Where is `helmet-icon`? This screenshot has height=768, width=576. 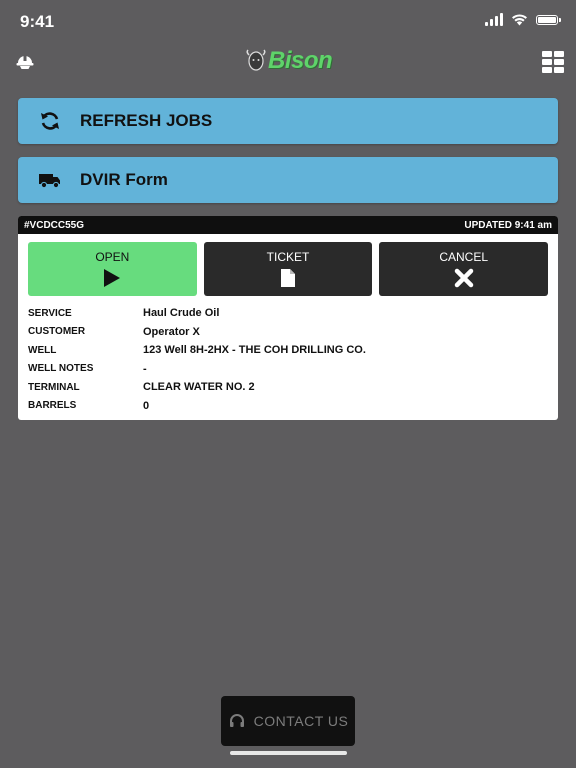
helmet-icon is located at coordinates (25, 61).